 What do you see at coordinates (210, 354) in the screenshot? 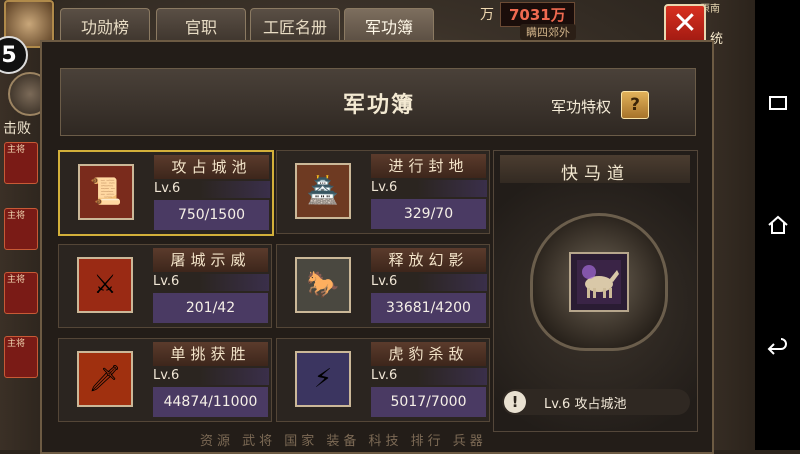
I see `card-name: 单挑获胜` at bounding box center [210, 354].